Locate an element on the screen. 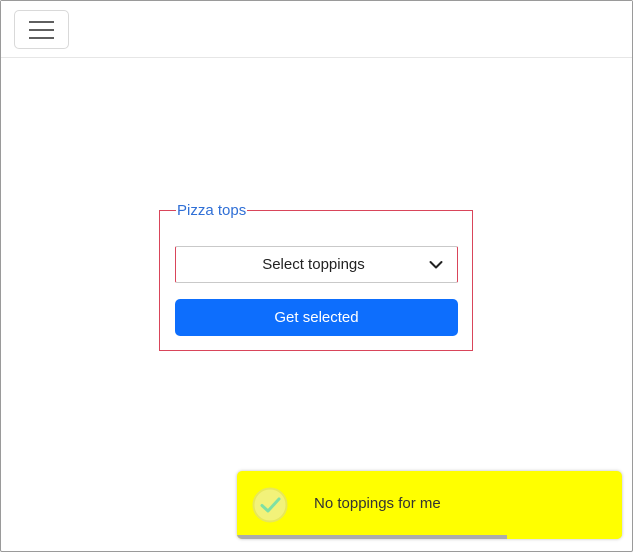 The image size is (633, 552). toppings-select-placeholder: Select toppings is located at coordinates (313, 264).